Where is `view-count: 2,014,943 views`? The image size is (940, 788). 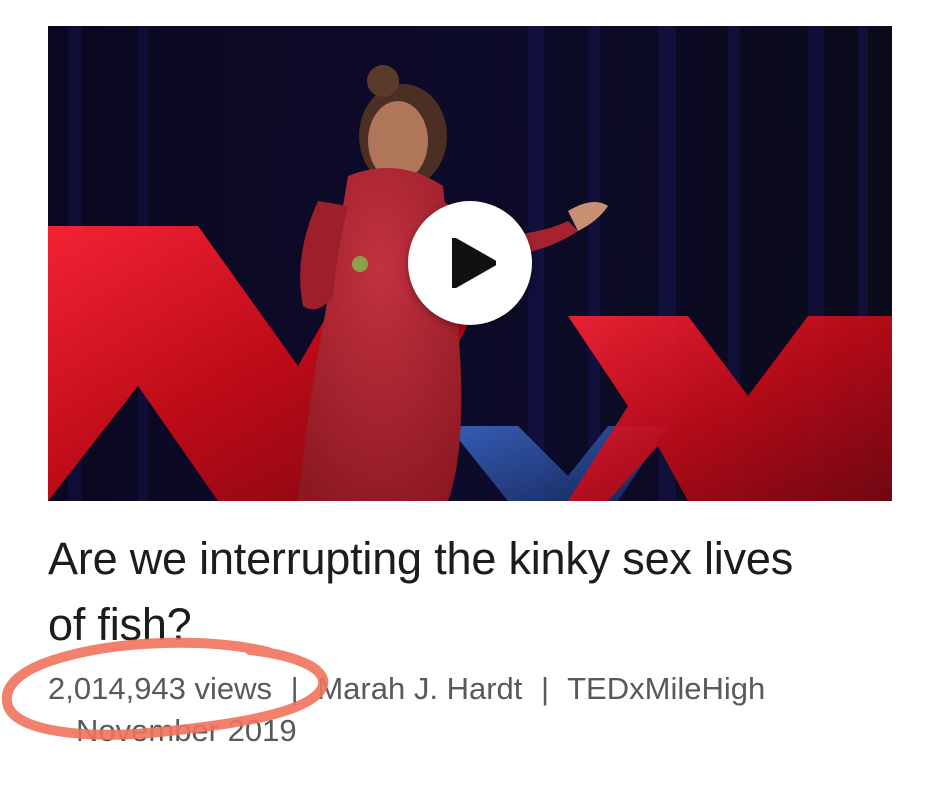 view-count: 2,014,943 views is located at coordinates (160, 688).